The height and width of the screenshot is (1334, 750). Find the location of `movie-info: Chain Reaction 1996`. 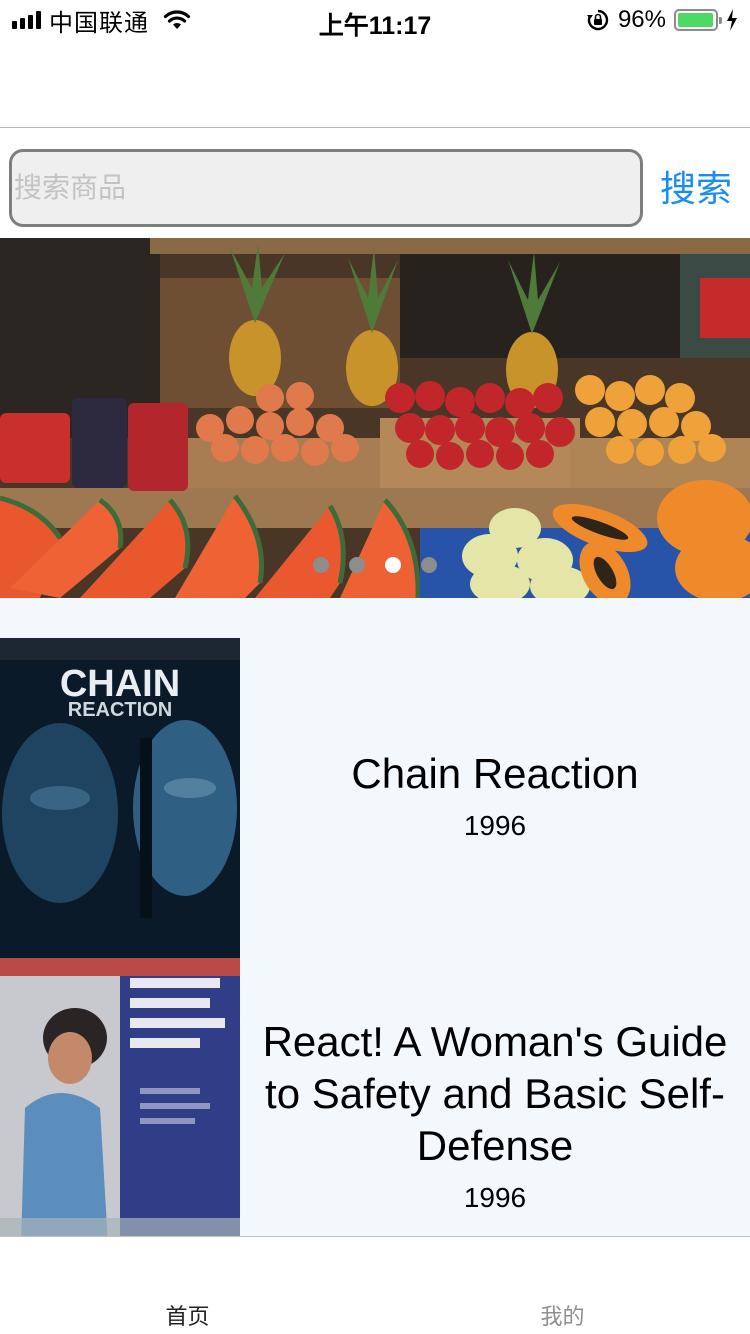

movie-info: Chain Reaction 1996 is located at coordinates (495, 795).